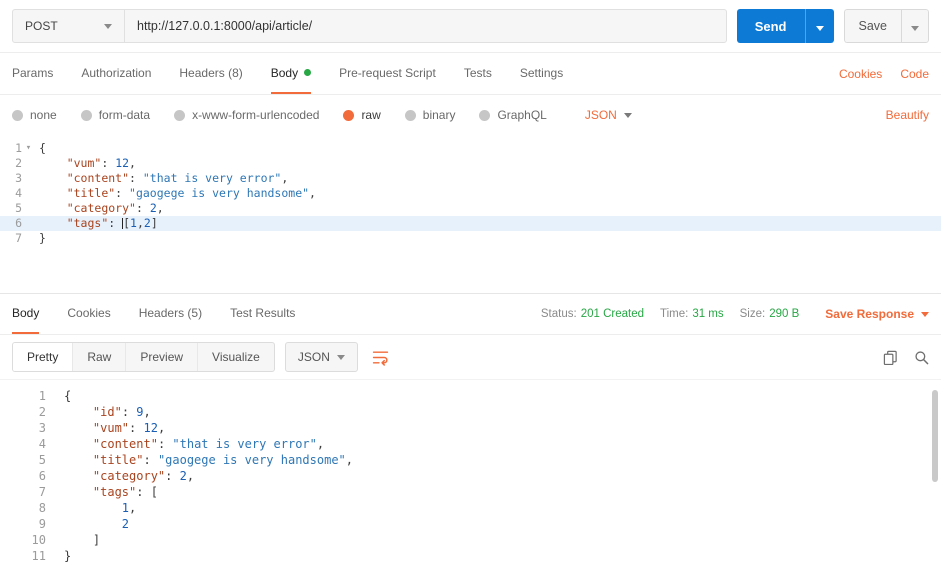 The image size is (941, 566). I want to click on line-number: 1, so click(18, 148).